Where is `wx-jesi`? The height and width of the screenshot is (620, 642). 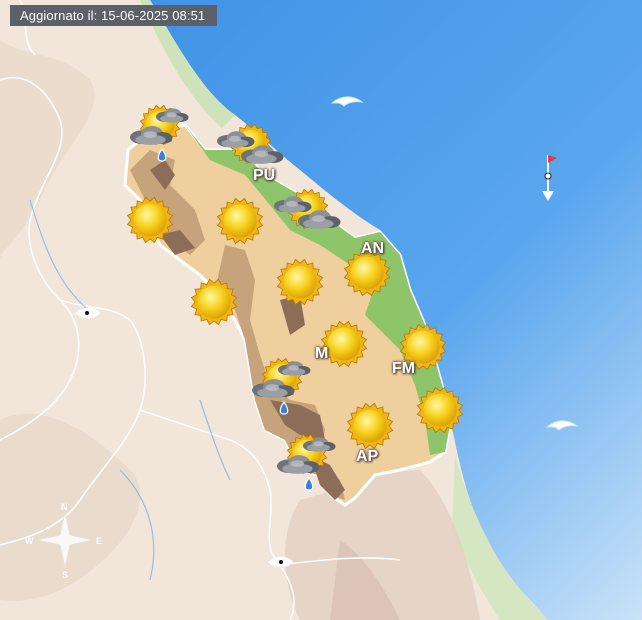
wx-jesi is located at coordinates (300, 284).